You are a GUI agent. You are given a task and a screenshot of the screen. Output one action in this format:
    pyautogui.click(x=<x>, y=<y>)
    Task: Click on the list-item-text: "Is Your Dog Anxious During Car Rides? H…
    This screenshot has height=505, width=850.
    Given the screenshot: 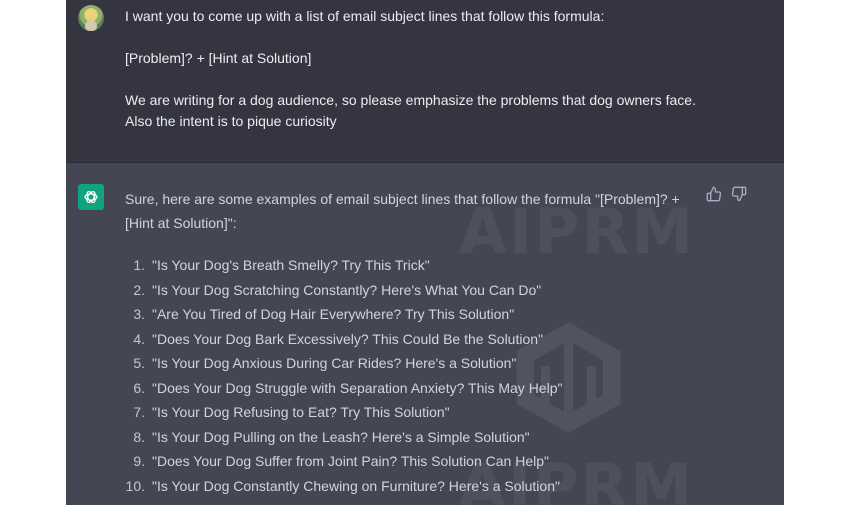 What is the action you would take?
    pyautogui.click(x=334, y=363)
    